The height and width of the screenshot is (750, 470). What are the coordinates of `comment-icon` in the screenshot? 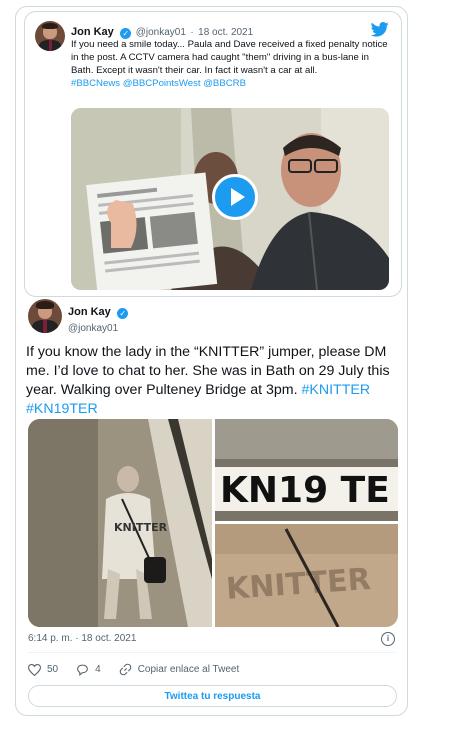 It's located at (83, 670).